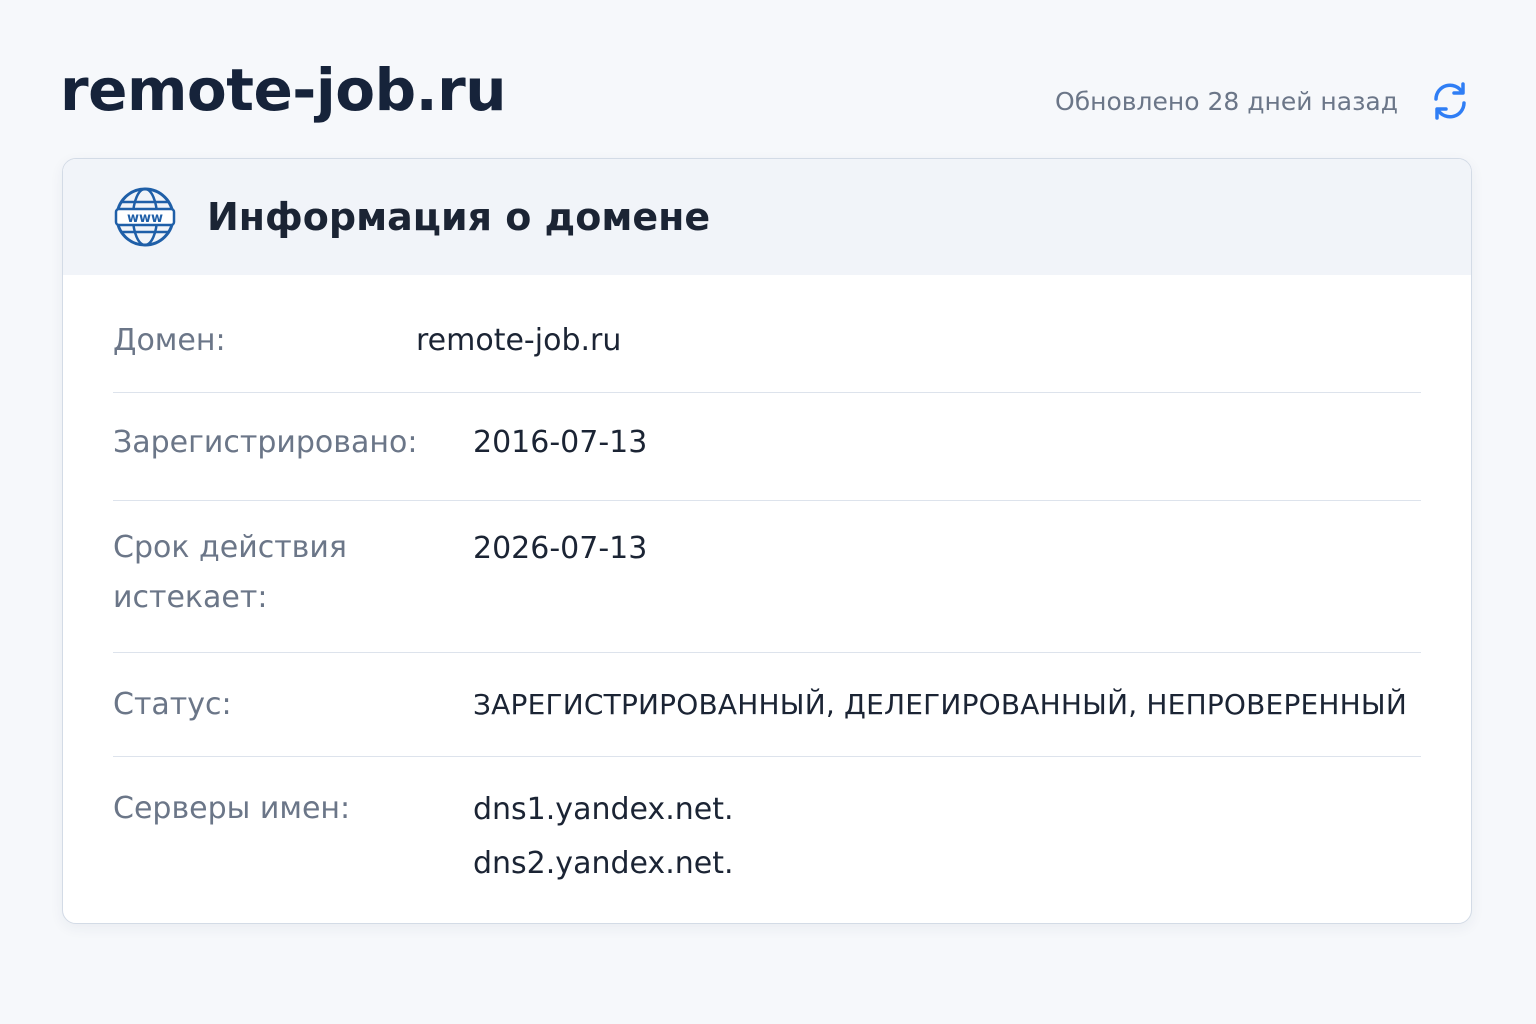 This screenshot has height=1024, width=1536. I want to click on card-header: www Информация о домене, so click(767, 217).